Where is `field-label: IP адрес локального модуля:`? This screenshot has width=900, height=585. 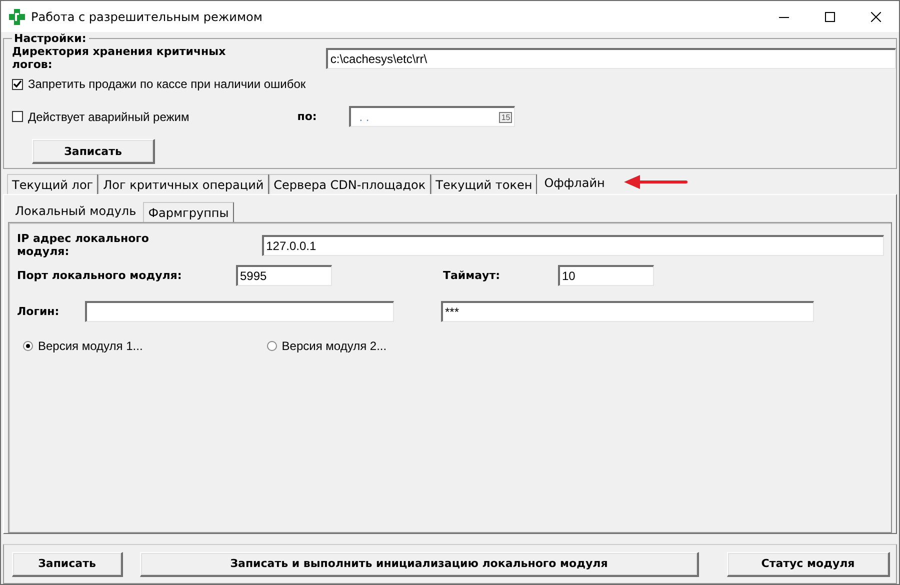 field-label: IP адрес локального модуля: is located at coordinates (83, 245).